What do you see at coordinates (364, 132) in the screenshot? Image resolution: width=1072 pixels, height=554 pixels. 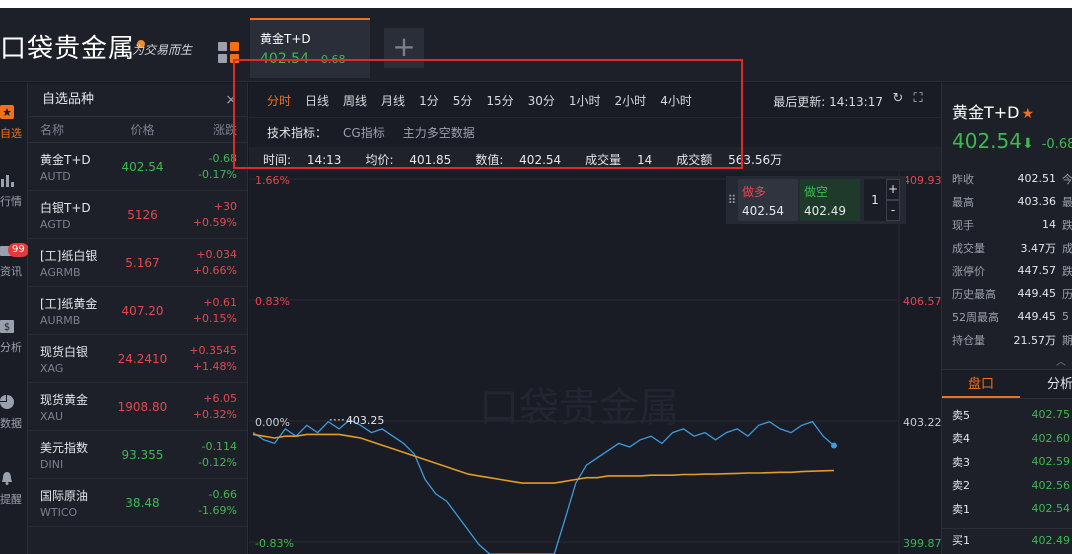 I see `indicator-cg: CG指标` at bounding box center [364, 132].